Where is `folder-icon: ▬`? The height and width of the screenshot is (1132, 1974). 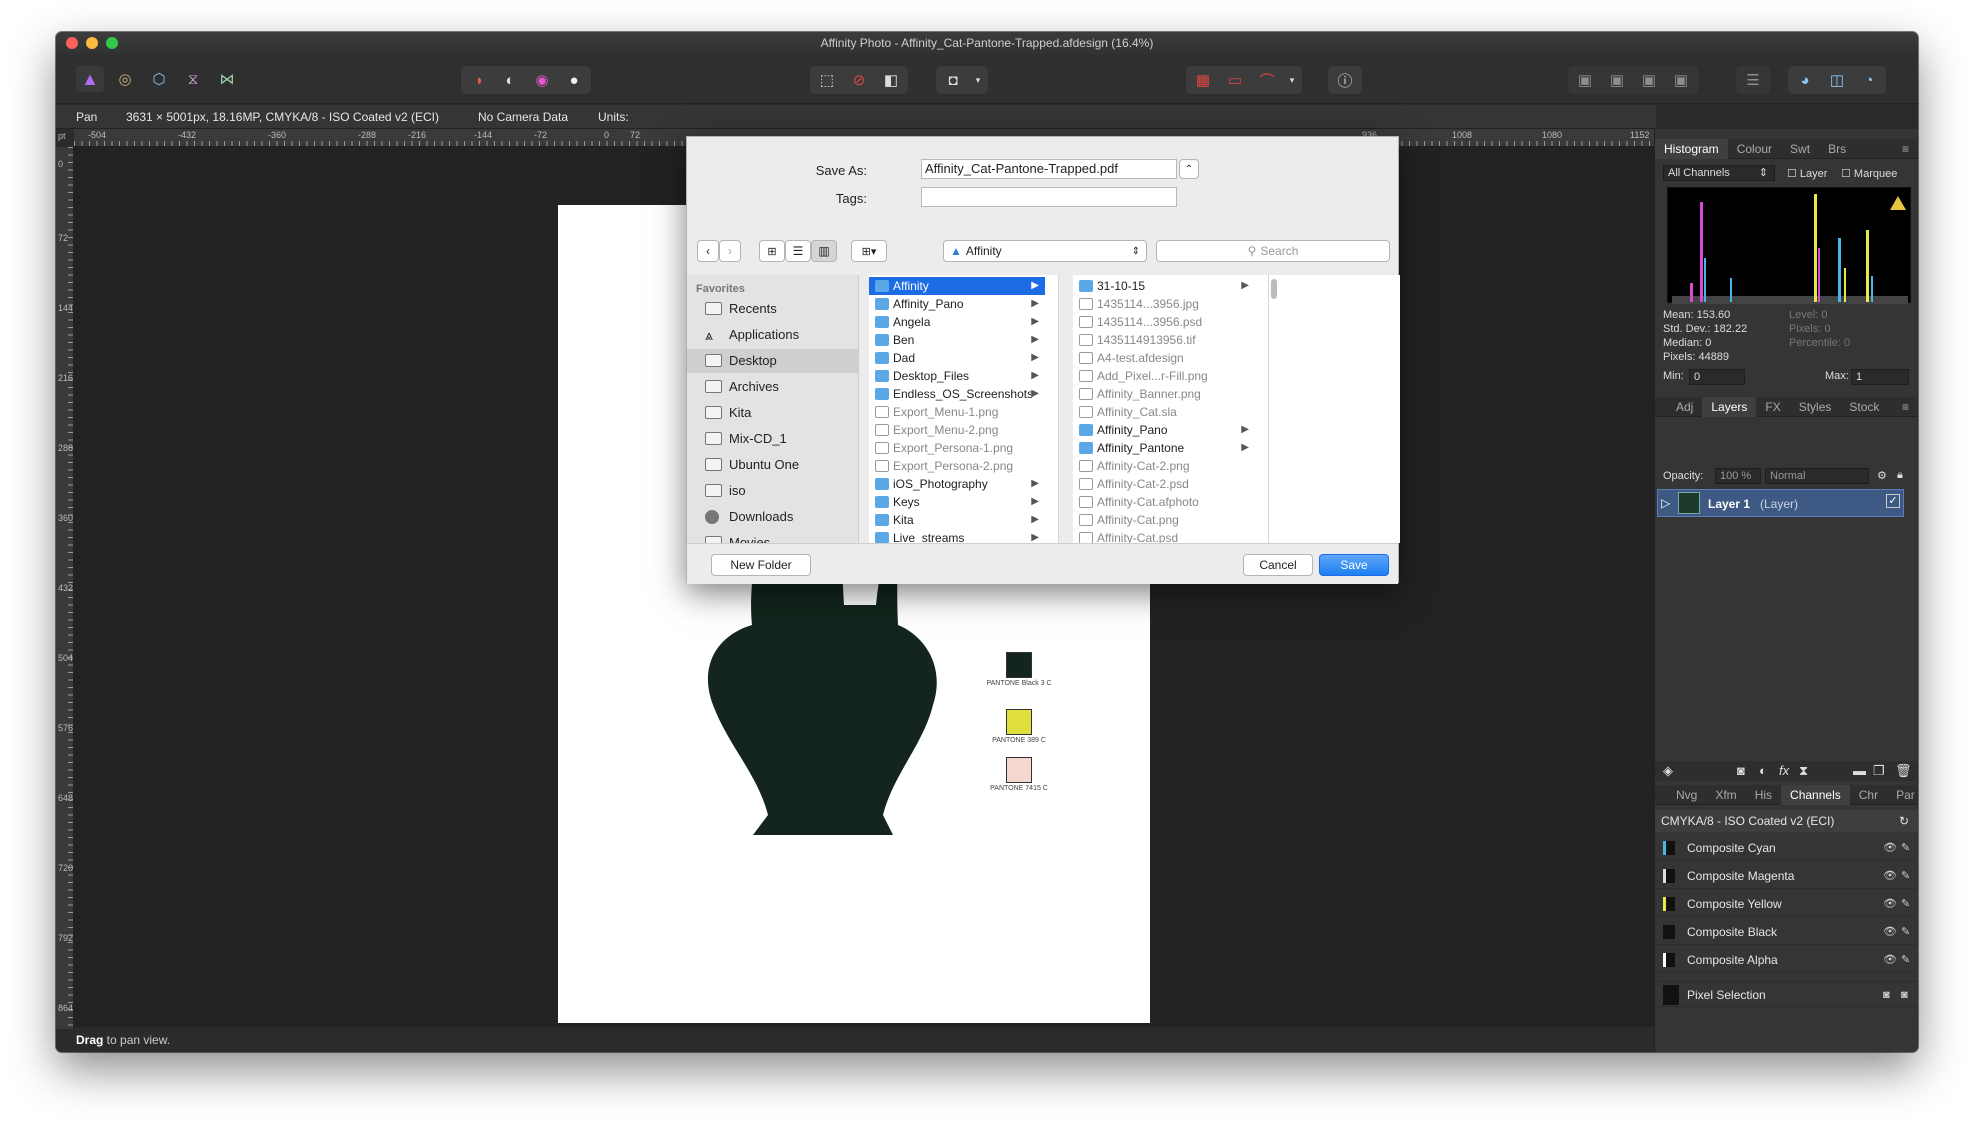 folder-icon: ▬ is located at coordinates (1859, 770).